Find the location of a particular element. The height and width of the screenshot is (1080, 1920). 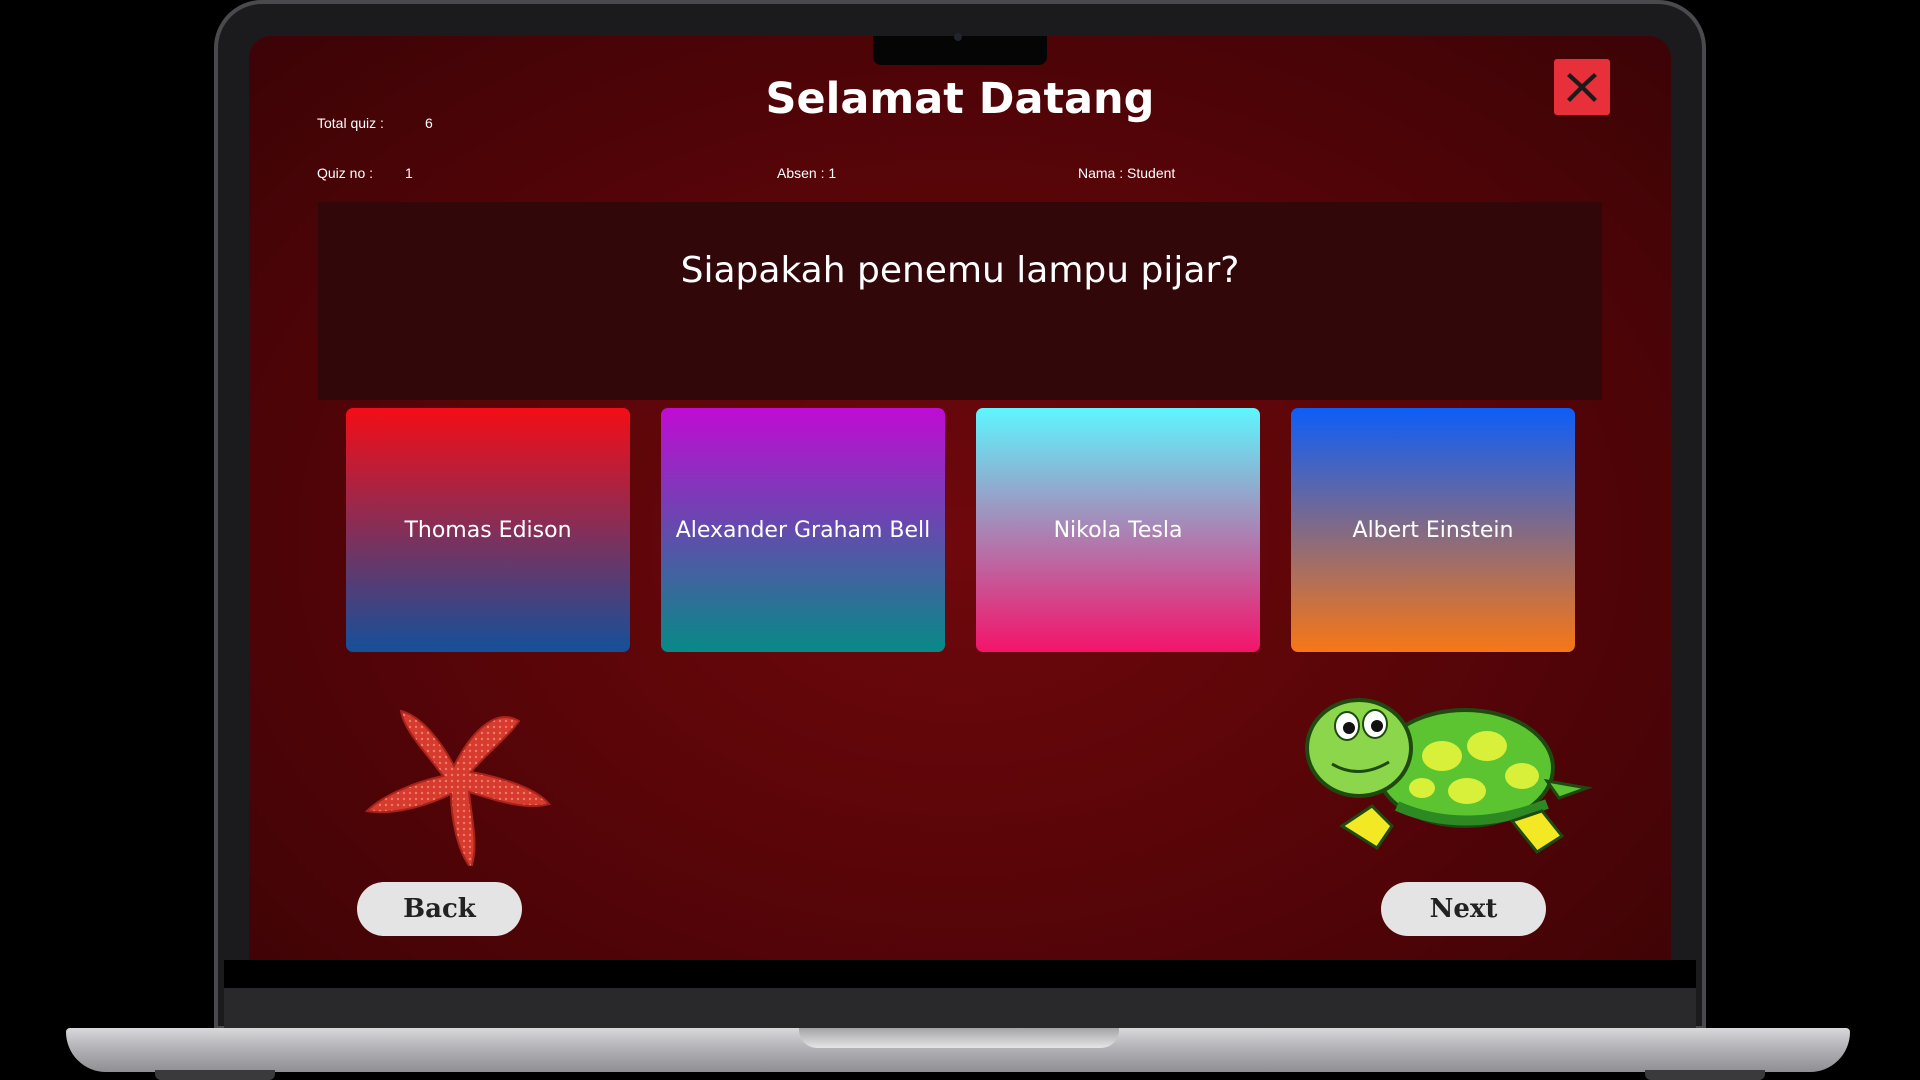

answer-option-label: Albert Einstein is located at coordinates (1433, 530).